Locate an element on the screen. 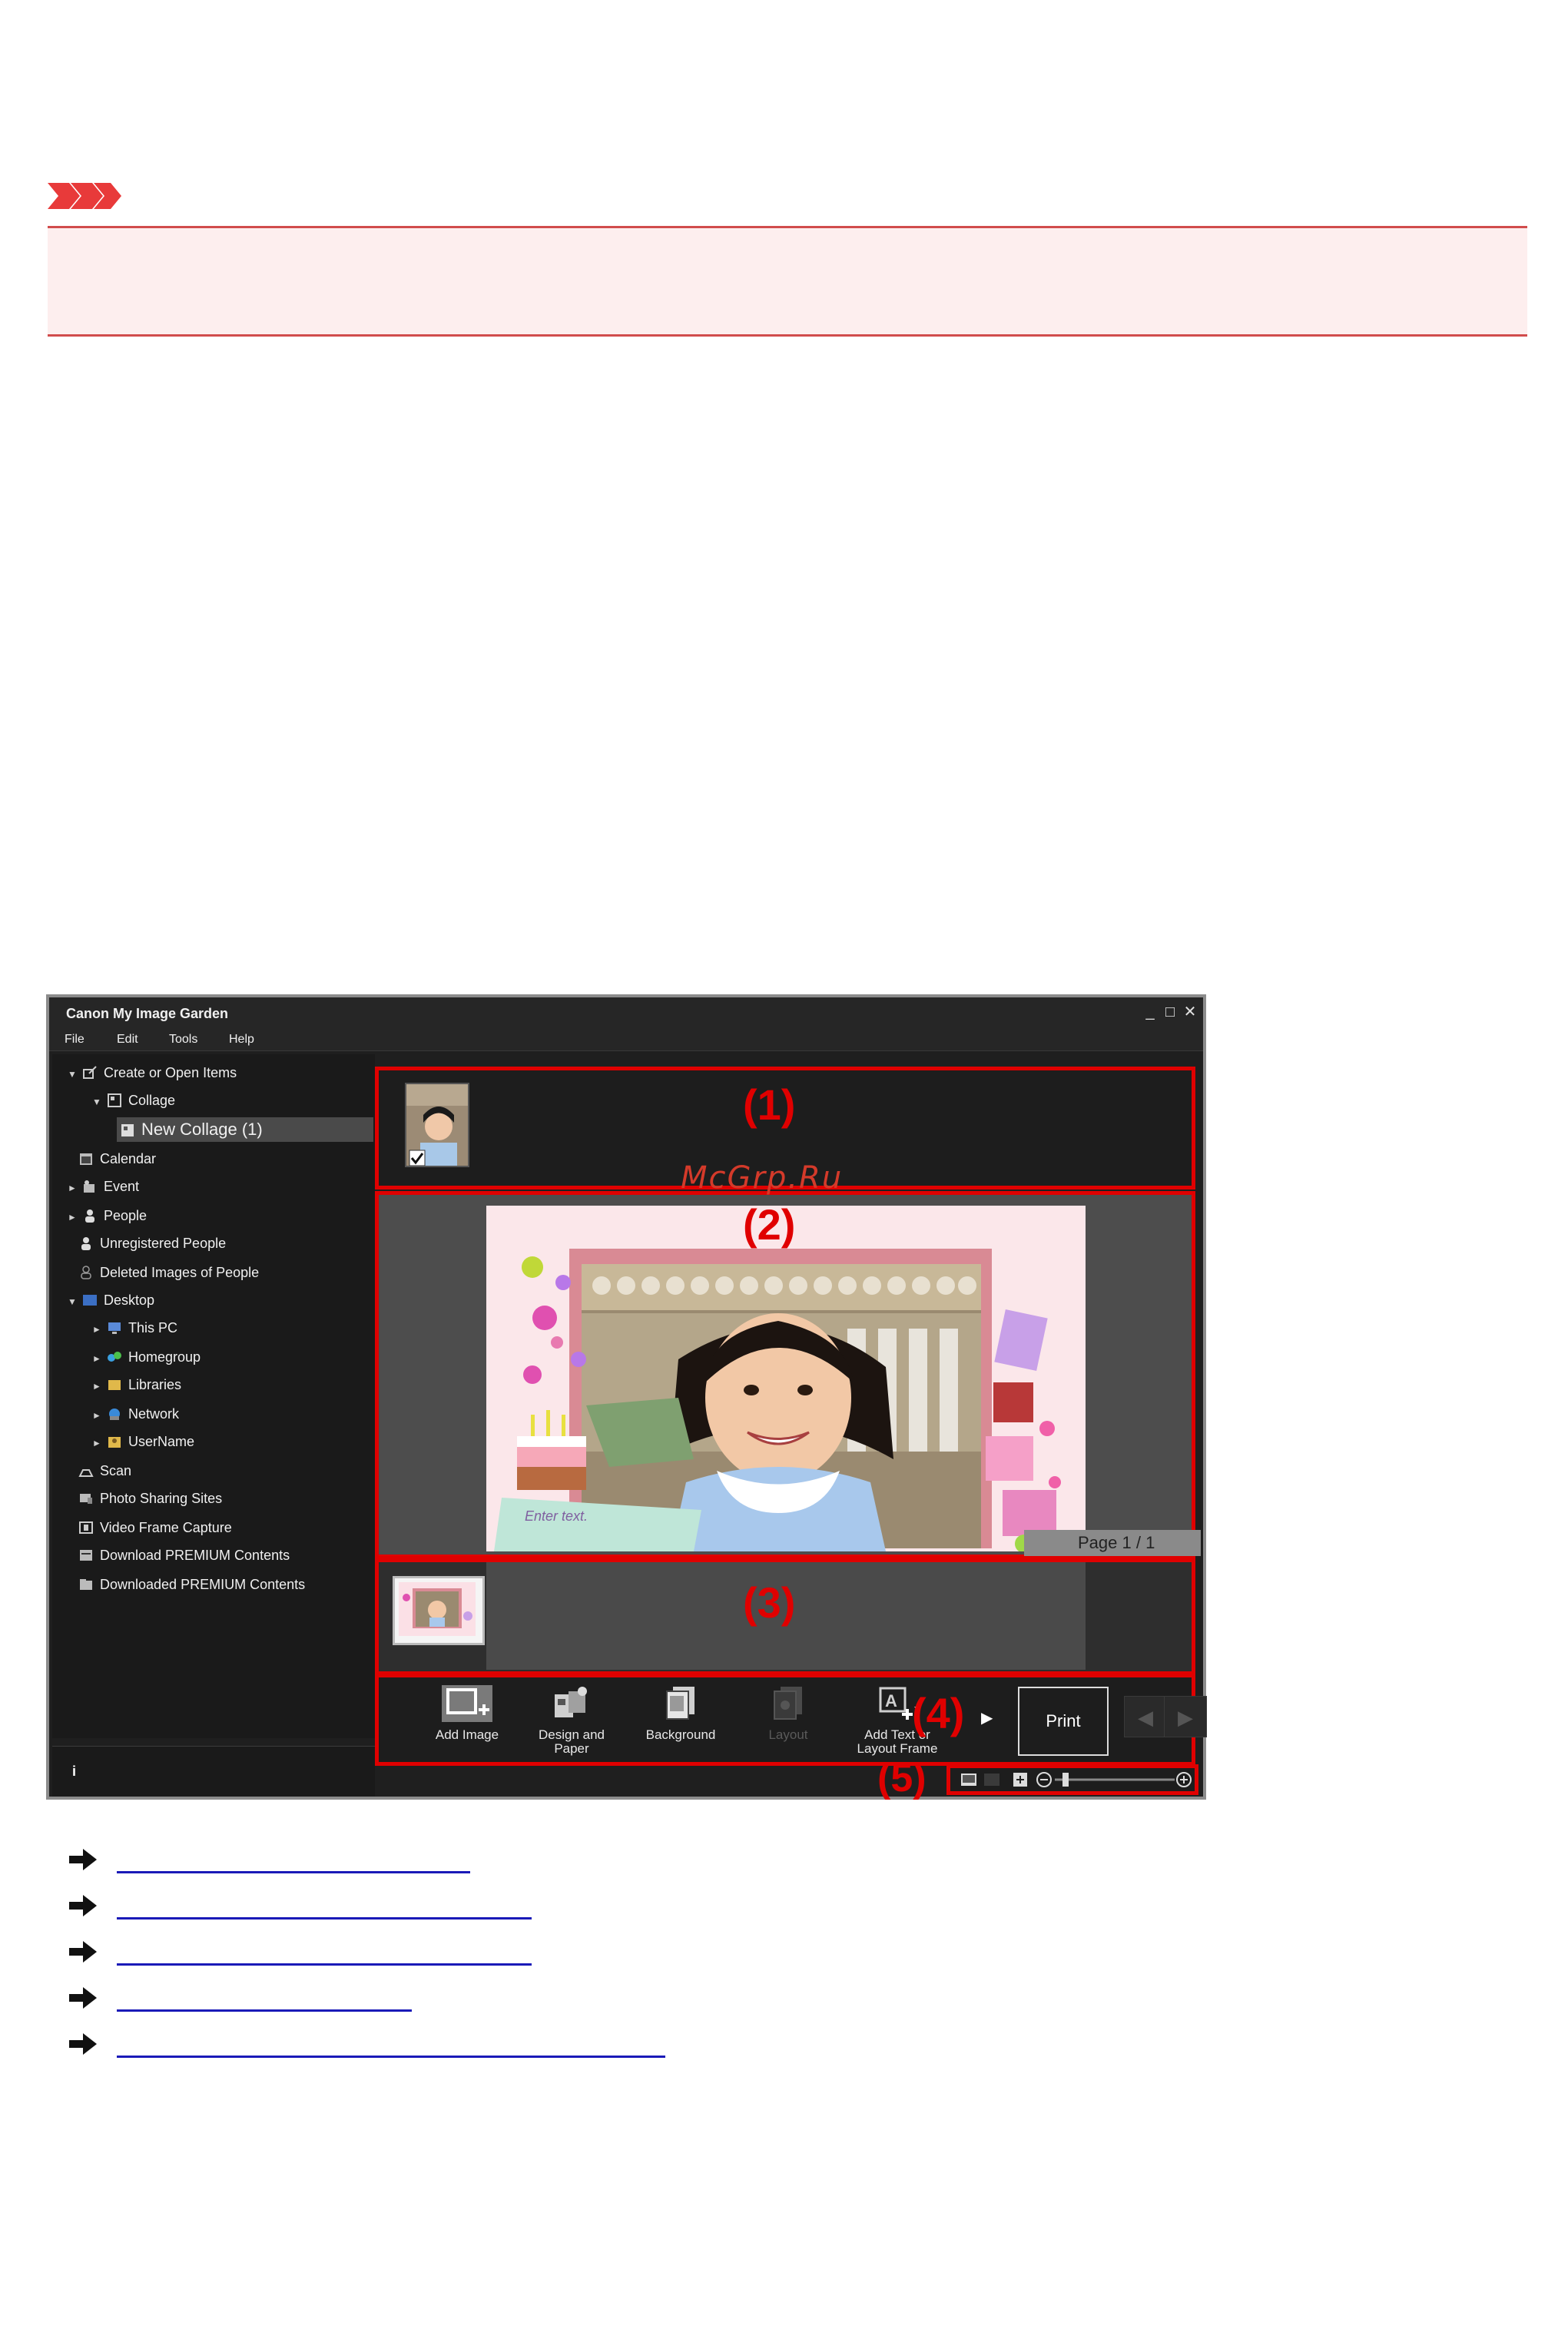 The width and height of the screenshot is (1568, 2326). more-tools-arrow-icon: ▶ is located at coordinates (987, 1717).